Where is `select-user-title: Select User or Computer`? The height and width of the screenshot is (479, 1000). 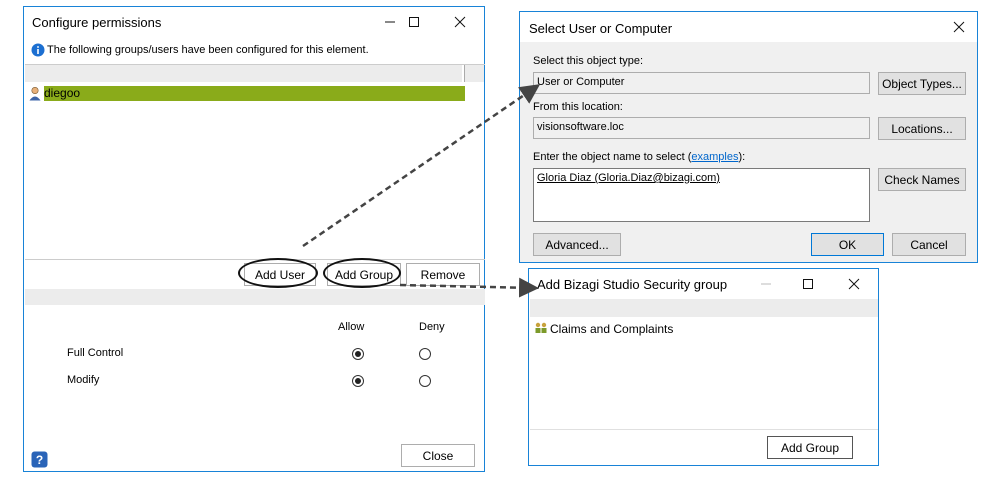 select-user-title: Select User or Computer is located at coordinates (601, 28).